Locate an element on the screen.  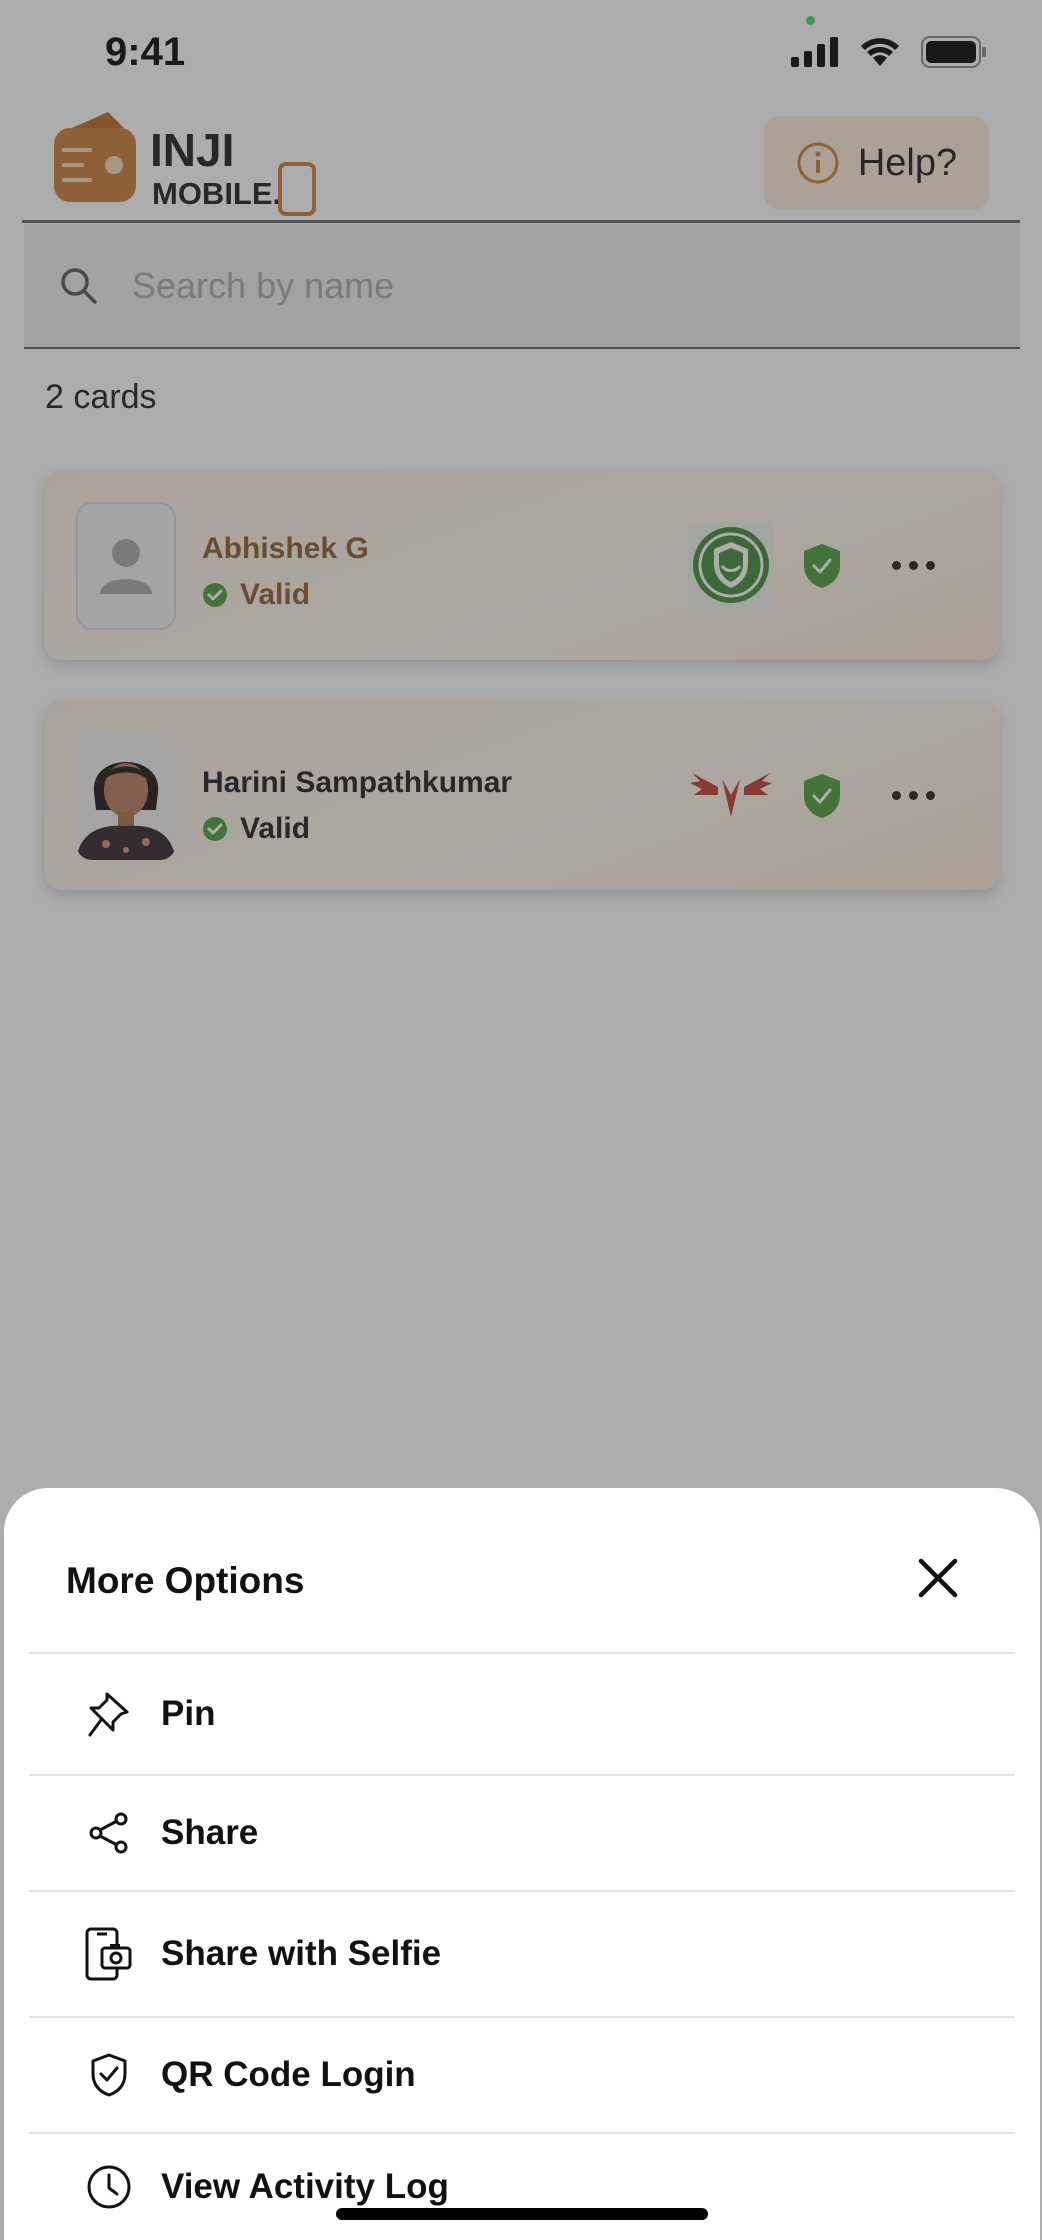
shield-check-icon is located at coordinates (109, 2075).